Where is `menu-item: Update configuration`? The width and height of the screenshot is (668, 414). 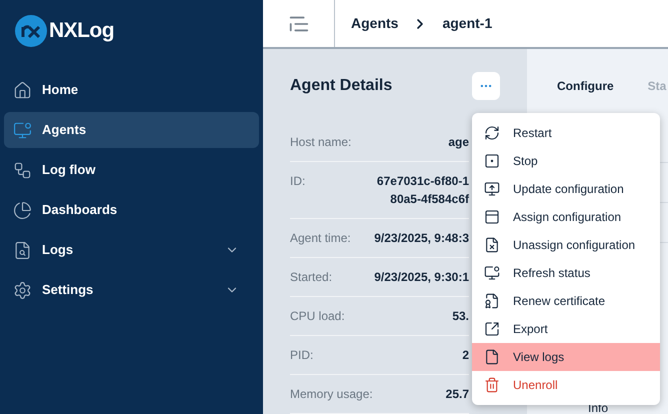
menu-item: Update configuration is located at coordinates (566, 189).